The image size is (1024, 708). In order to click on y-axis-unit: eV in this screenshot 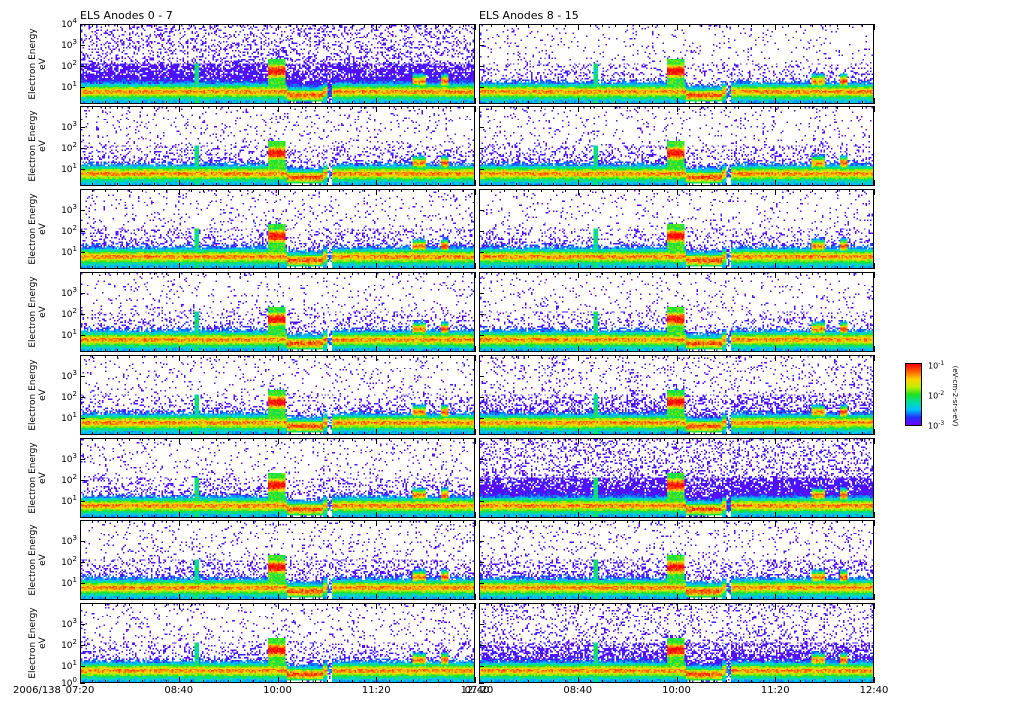, I will do `click(43, 395)`.